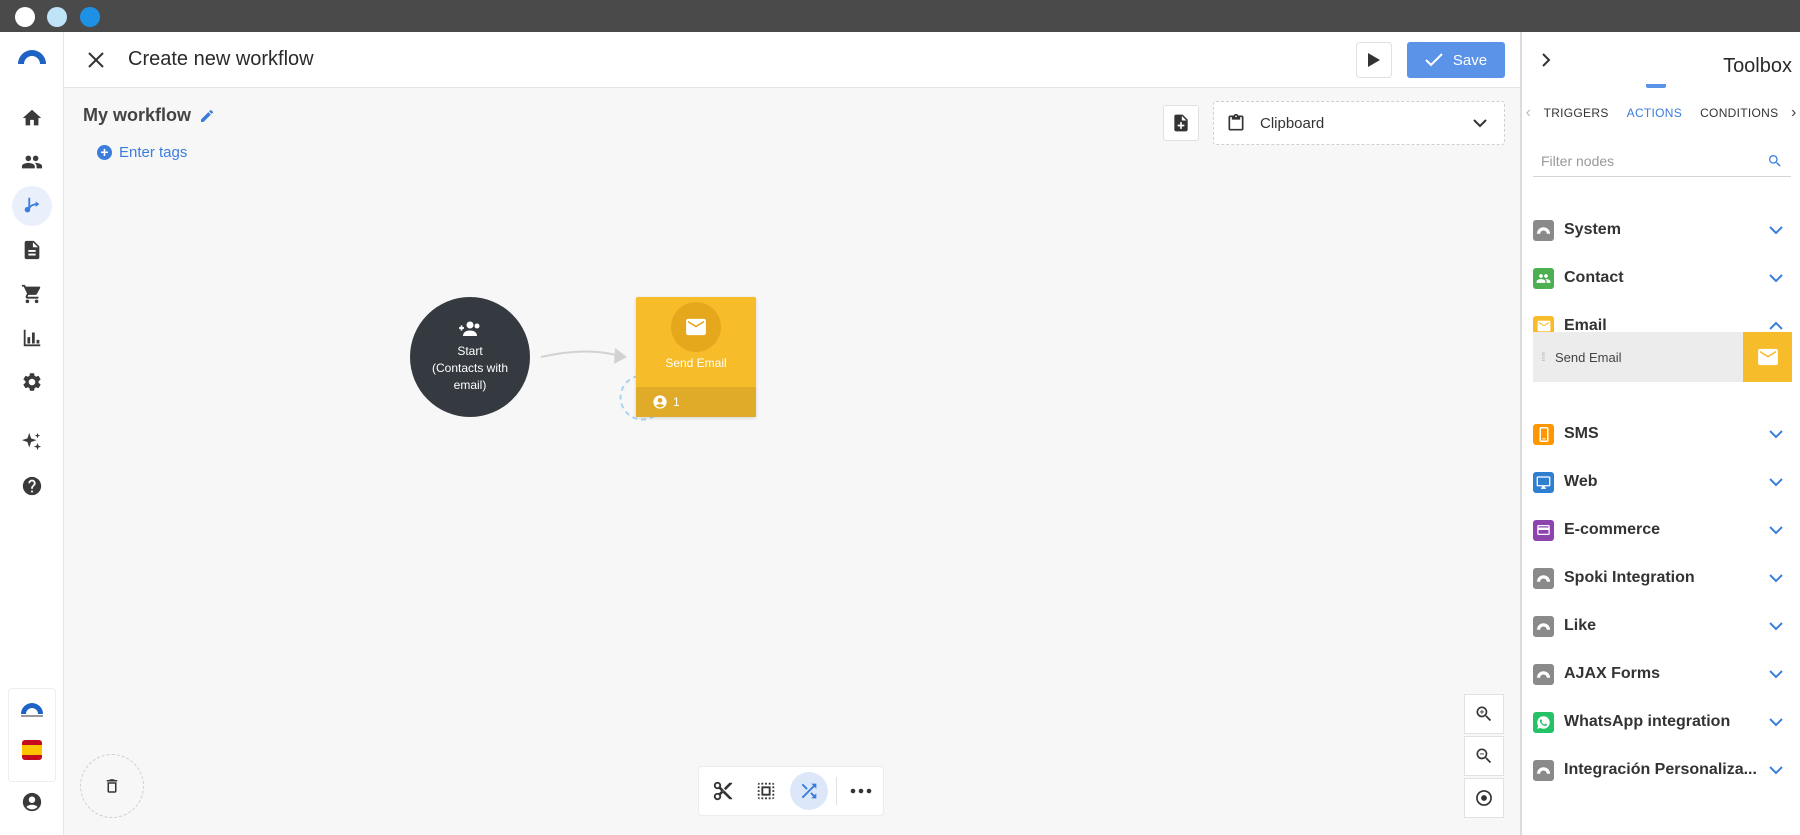 The height and width of the screenshot is (835, 1800). I want to click on workflow-name-text: My workflow, so click(137, 115).